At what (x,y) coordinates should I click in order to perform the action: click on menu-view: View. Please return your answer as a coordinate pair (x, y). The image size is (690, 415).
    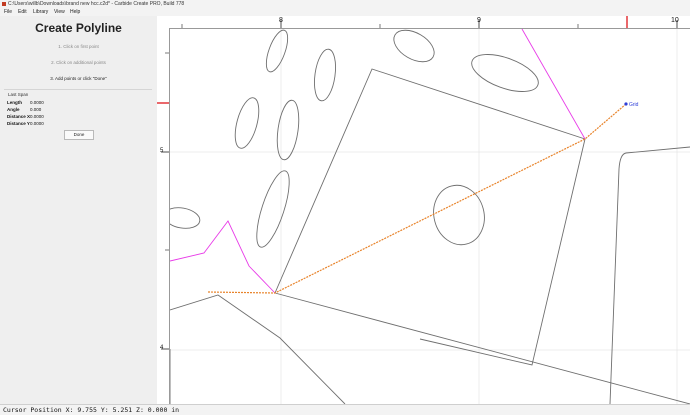
    Looking at the image, I should click on (59, 12).